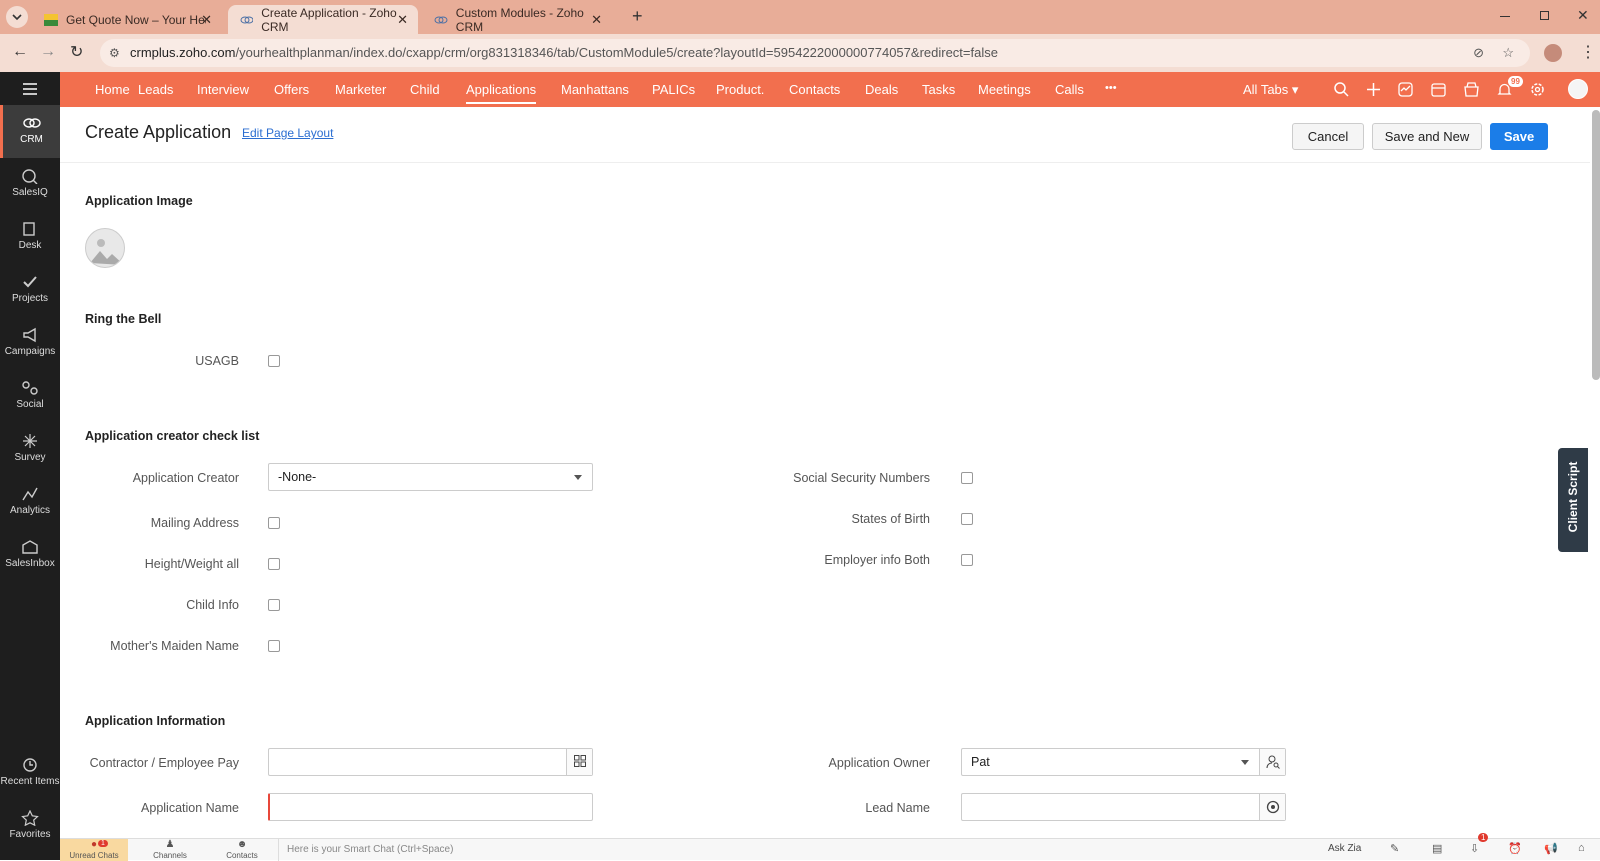 Image resolution: width=1600 pixels, height=861 pixels. What do you see at coordinates (247, 19) in the screenshot?
I see `zoho-favicon-icon` at bounding box center [247, 19].